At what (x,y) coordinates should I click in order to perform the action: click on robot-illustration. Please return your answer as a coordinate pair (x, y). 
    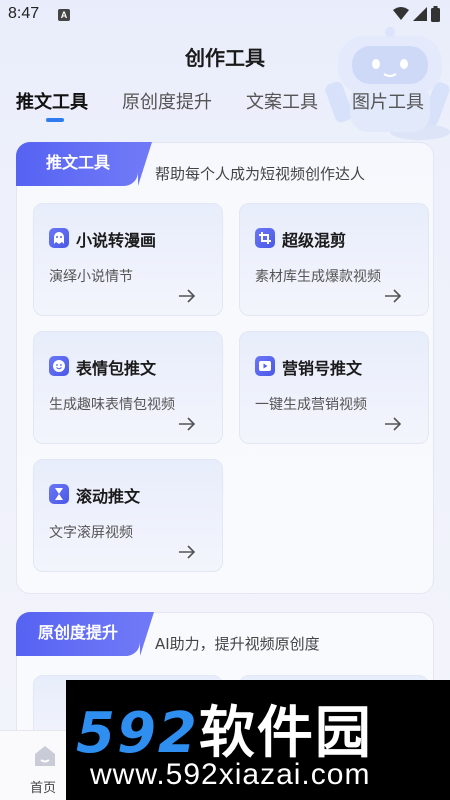
    Looking at the image, I should click on (387, 83).